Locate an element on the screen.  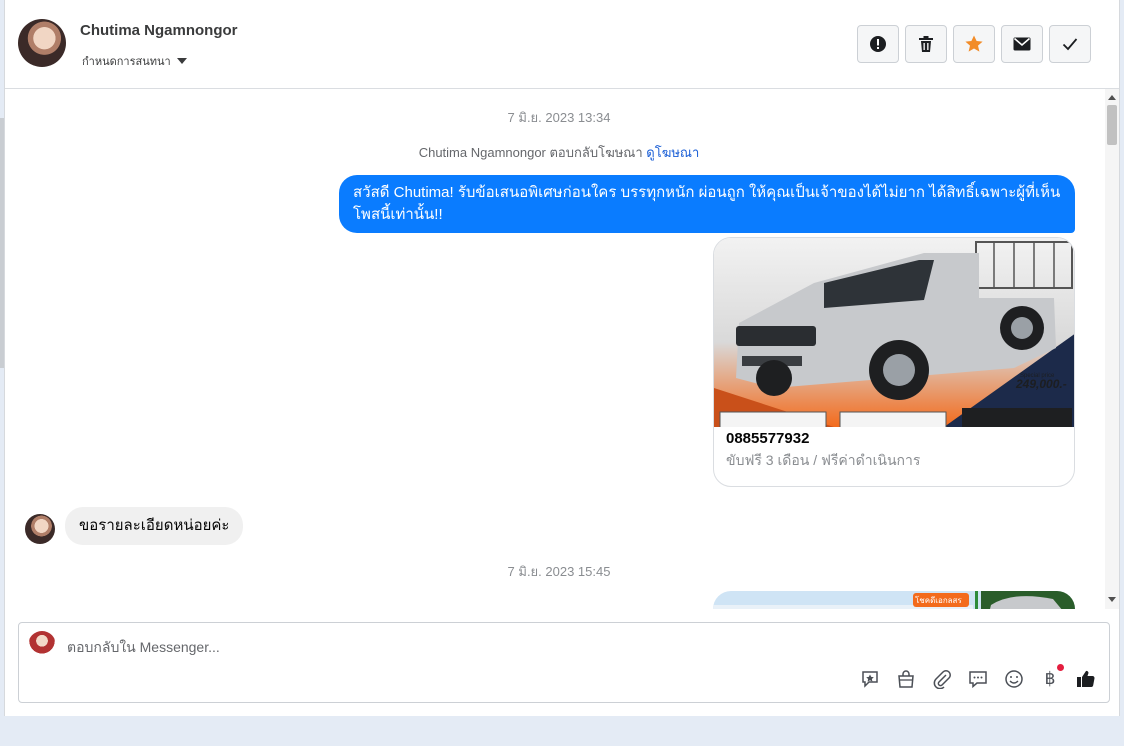
alert-icon is located at coordinates (878, 44).